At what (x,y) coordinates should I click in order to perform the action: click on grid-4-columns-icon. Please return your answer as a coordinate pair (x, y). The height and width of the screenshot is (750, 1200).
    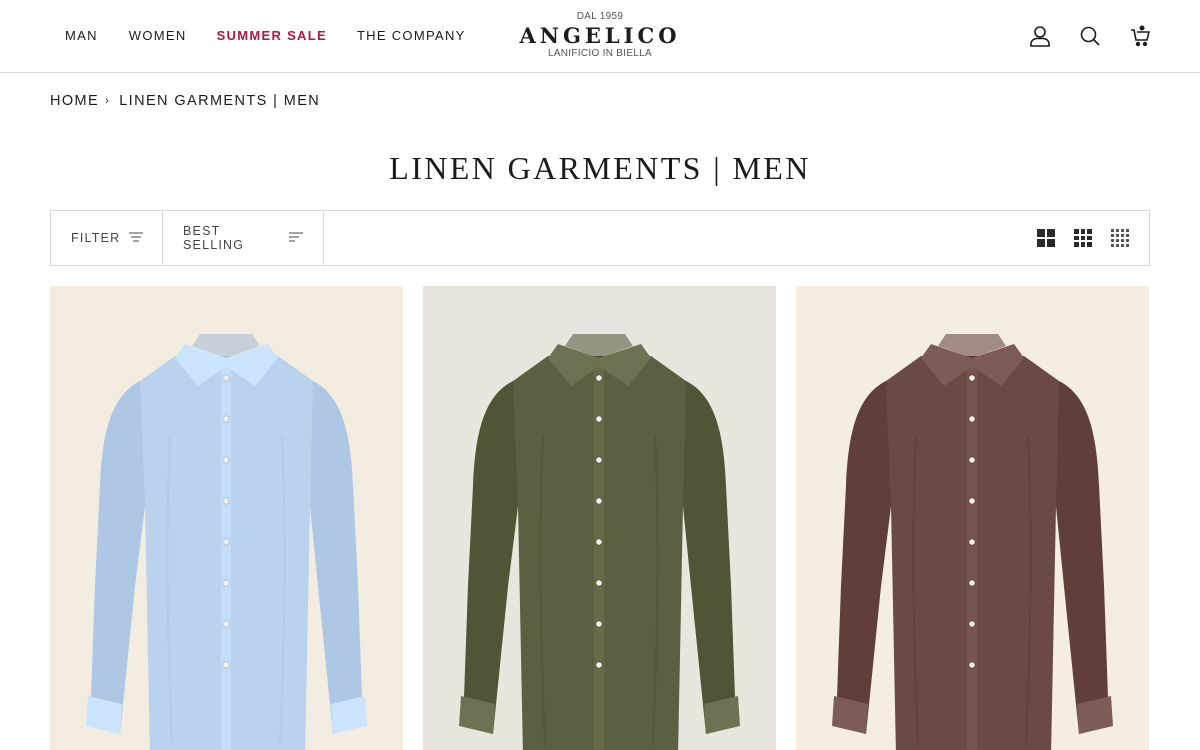
    Looking at the image, I should click on (1120, 238).